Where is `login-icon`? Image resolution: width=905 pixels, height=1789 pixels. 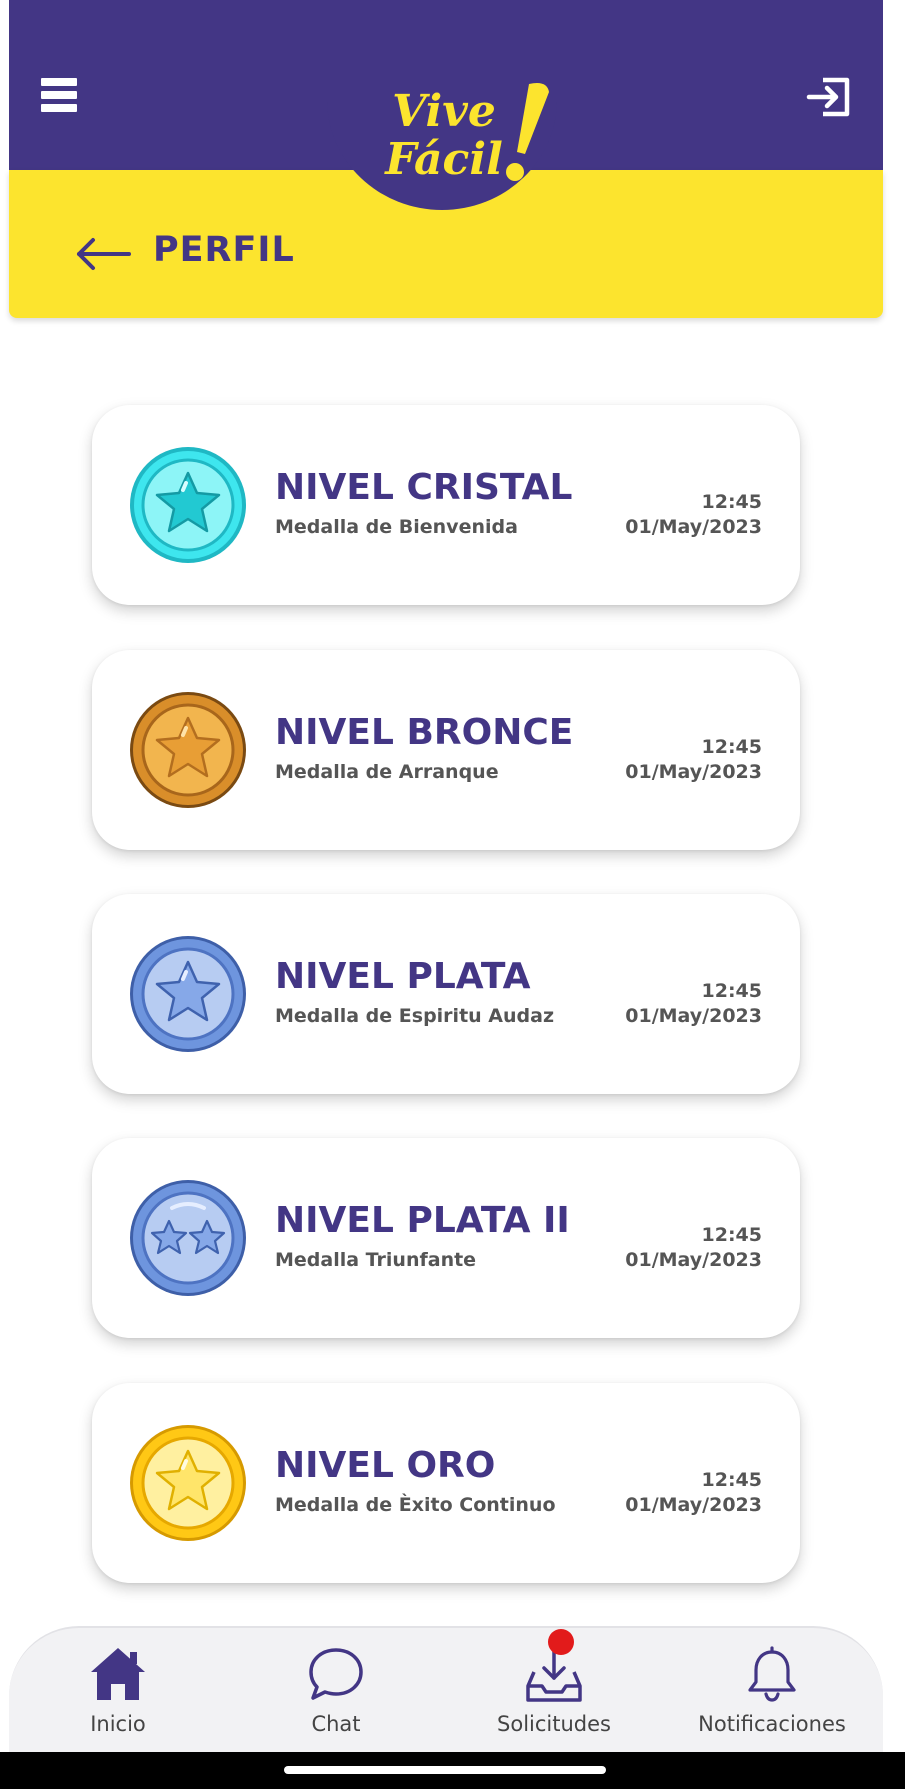 login-icon is located at coordinates (828, 97).